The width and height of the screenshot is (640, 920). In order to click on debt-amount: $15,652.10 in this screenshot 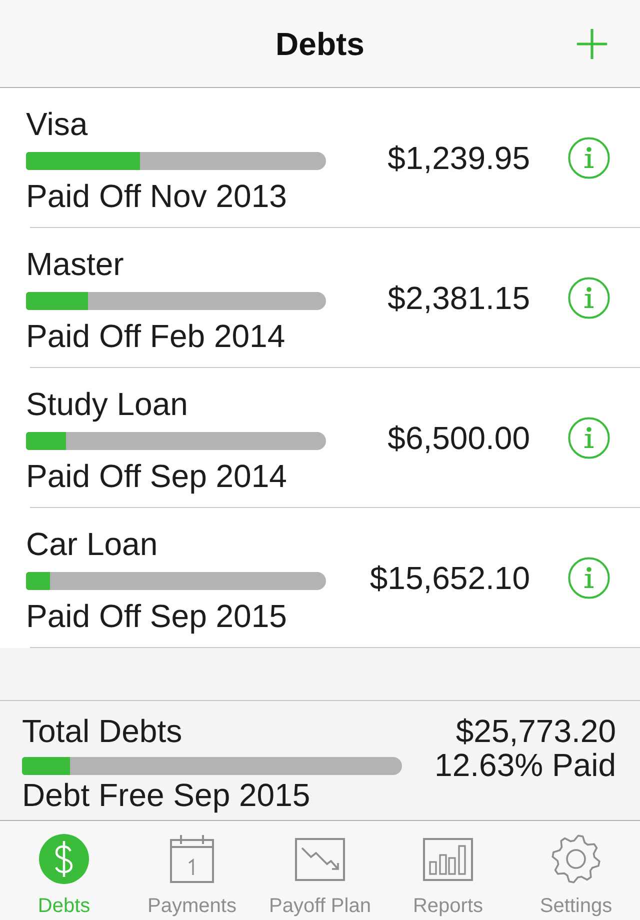, I will do `click(449, 578)`.